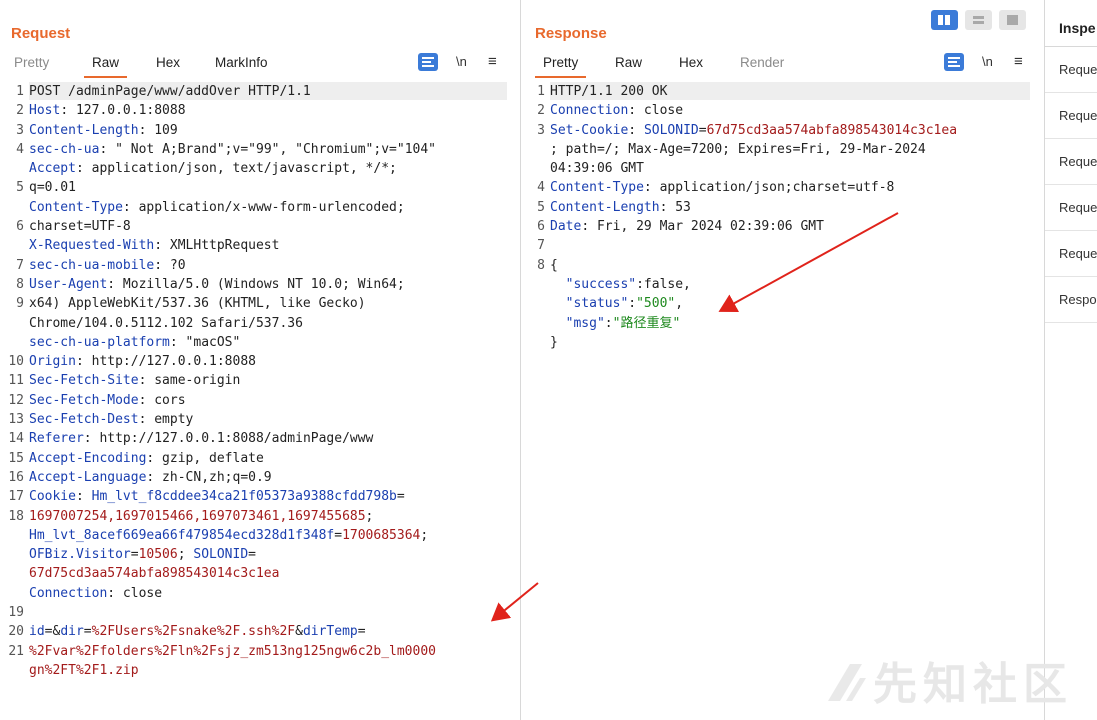 Image resolution: width=1097 pixels, height=720 pixels. I want to click on code-line: POST /adminPage/www/addOver HTTP/1.1, so click(271, 91).